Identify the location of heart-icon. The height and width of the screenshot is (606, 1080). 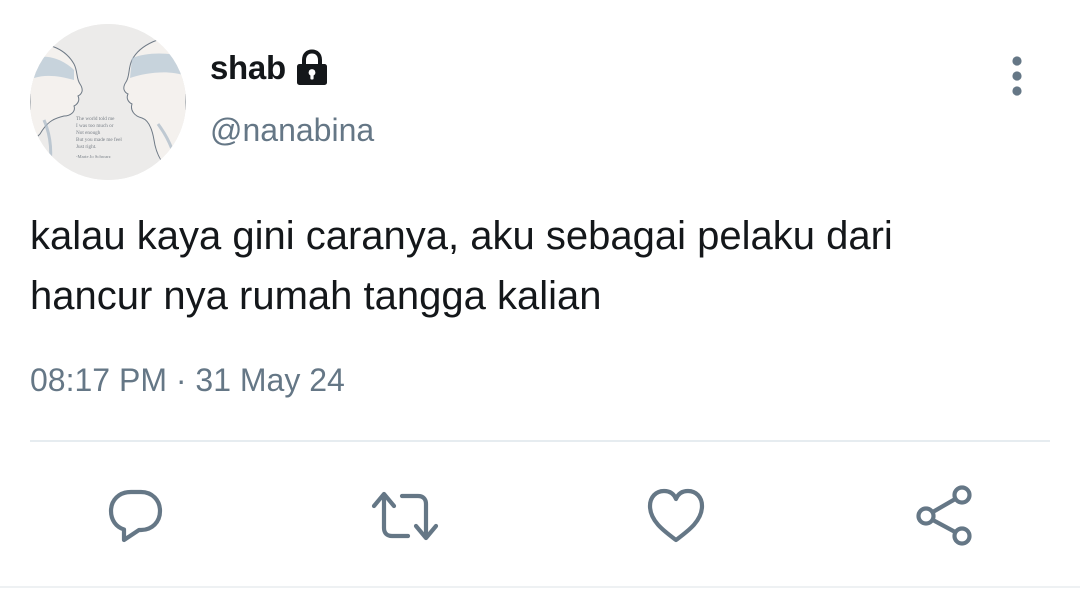
(676, 515).